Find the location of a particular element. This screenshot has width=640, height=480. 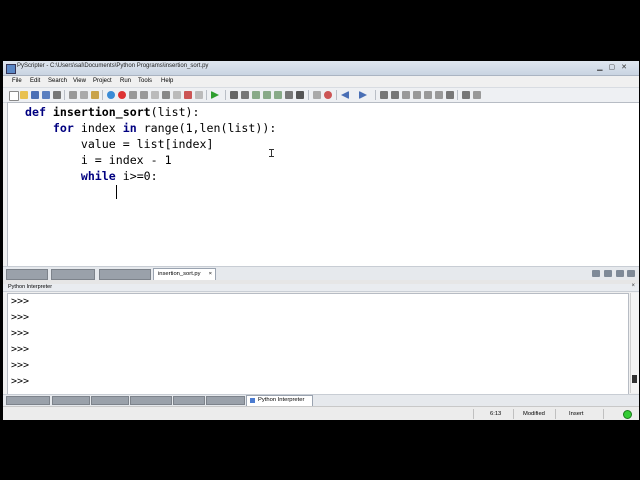

stop-icon is located at coordinates (122, 95).